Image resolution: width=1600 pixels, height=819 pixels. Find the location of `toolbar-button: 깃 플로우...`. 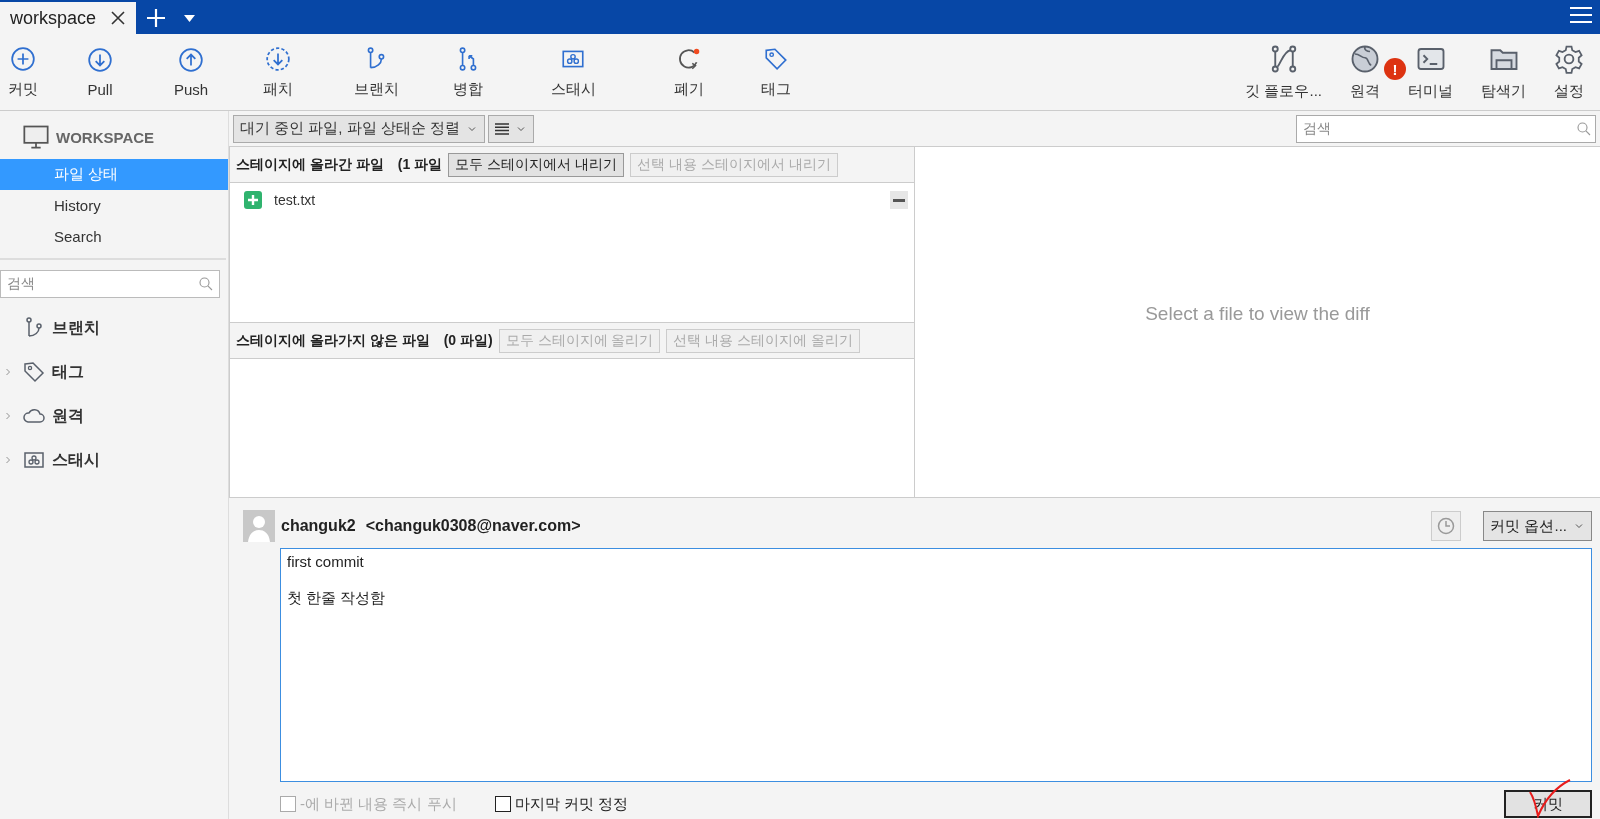

toolbar-button: 깃 플로우... is located at coordinates (1283, 72).